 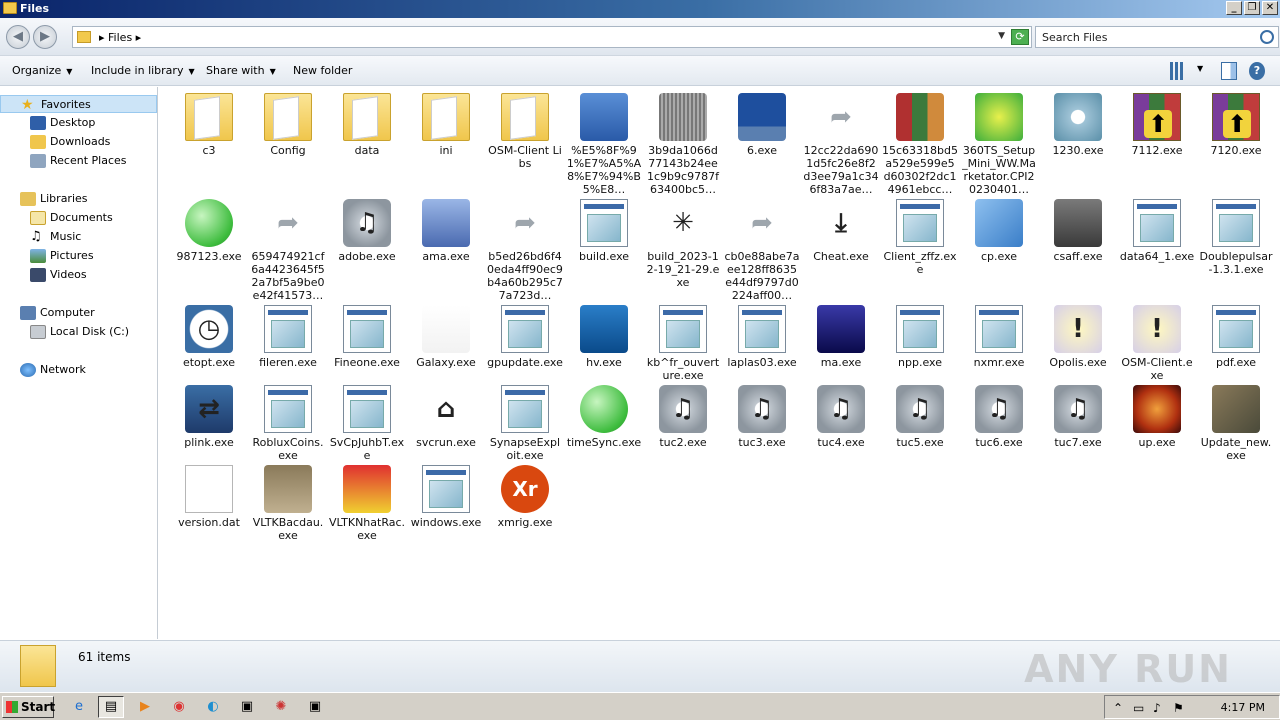 What do you see at coordinates (1252, 8) in the screenshot?
I see `maximize-button: ❐` at bounding box center [1252, 8].